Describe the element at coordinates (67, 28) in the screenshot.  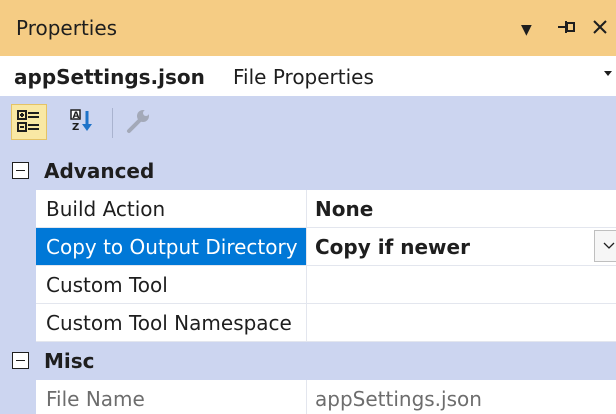
I see `panel-title: Properties` at that location.